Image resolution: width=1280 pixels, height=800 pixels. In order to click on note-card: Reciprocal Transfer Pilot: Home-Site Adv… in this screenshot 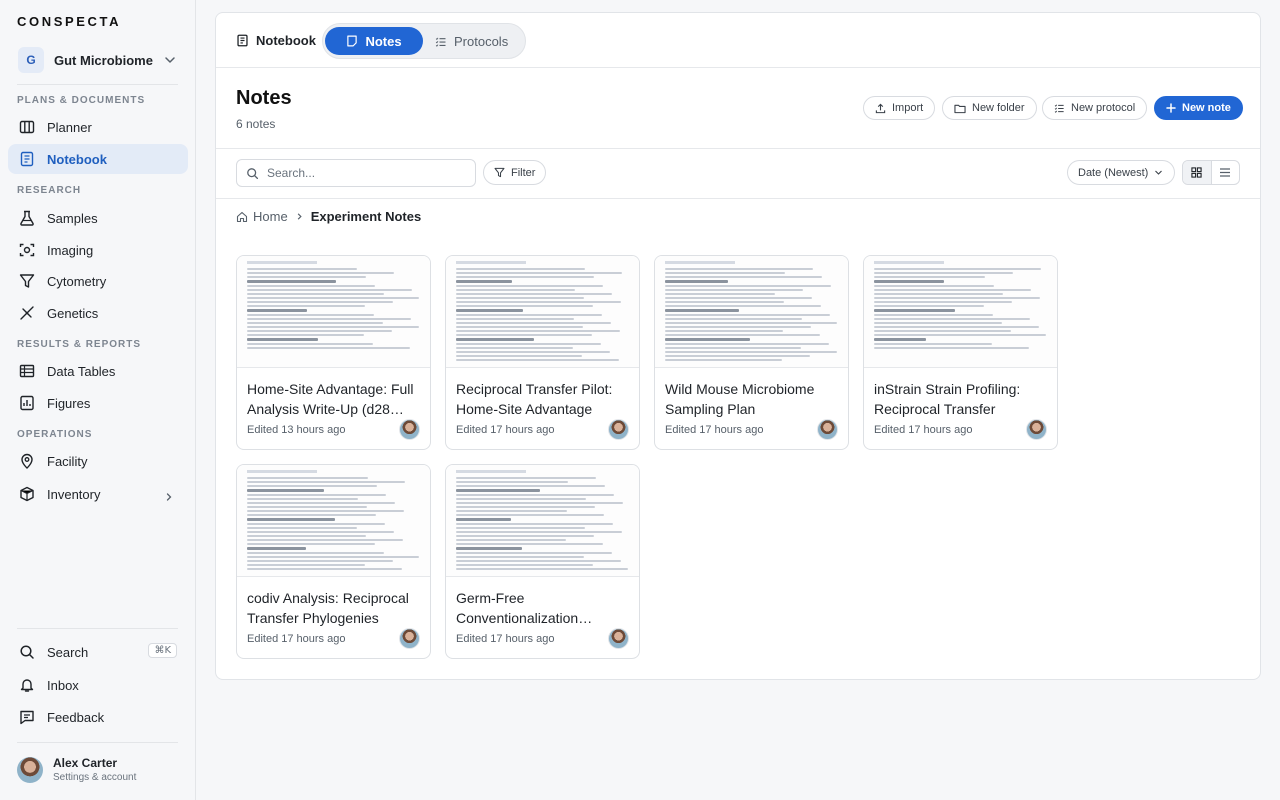, I will do `click(542, 352)`.